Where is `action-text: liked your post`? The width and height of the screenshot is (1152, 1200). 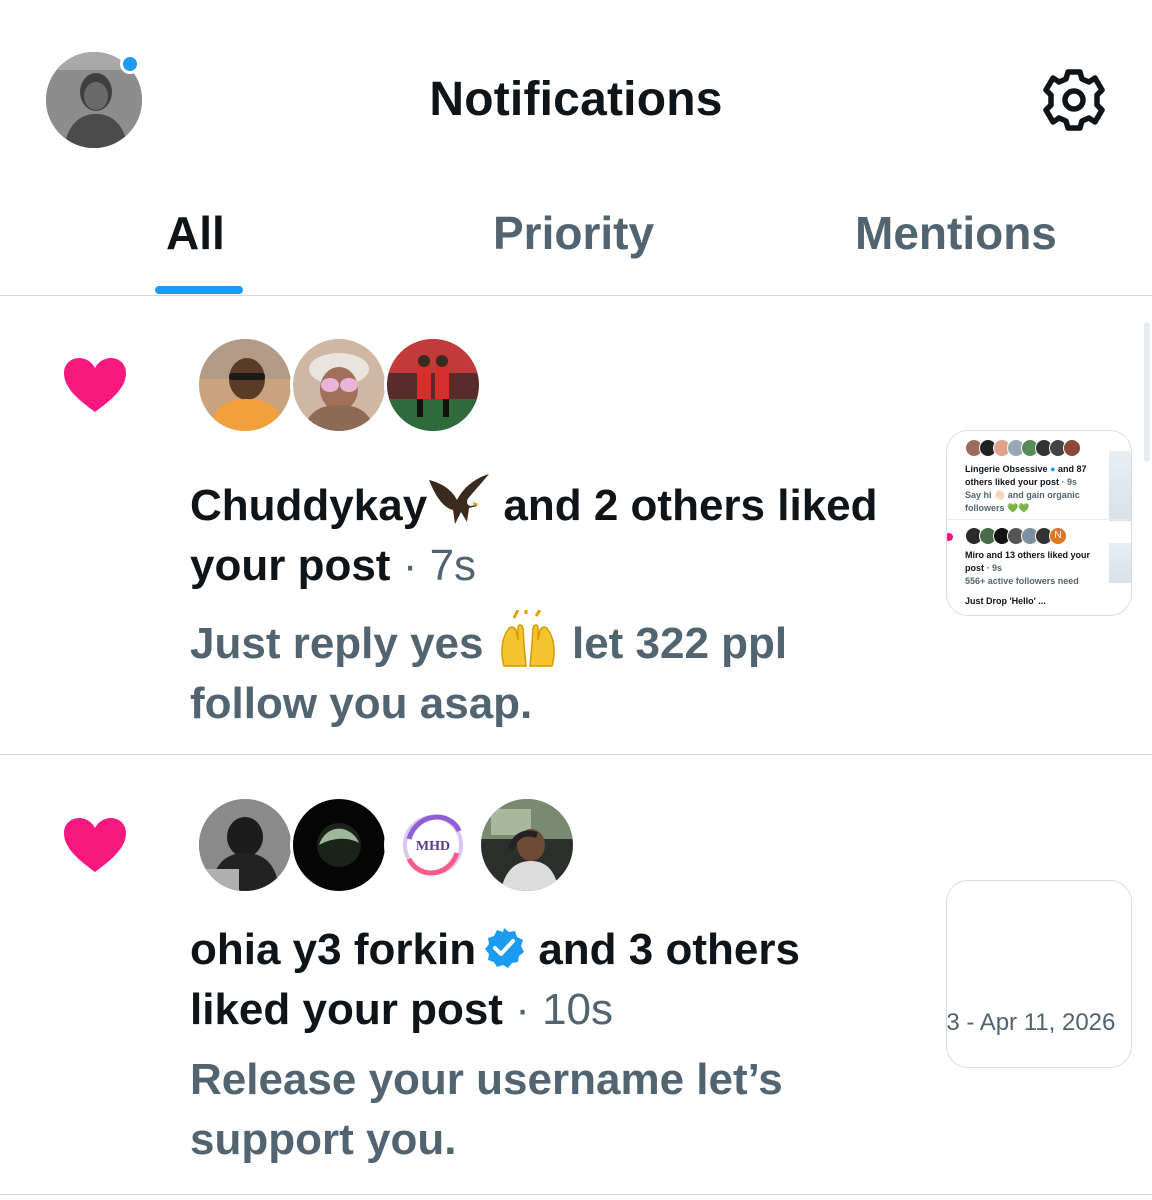 action-text: liked your post is located at coordinates (346, 1009).